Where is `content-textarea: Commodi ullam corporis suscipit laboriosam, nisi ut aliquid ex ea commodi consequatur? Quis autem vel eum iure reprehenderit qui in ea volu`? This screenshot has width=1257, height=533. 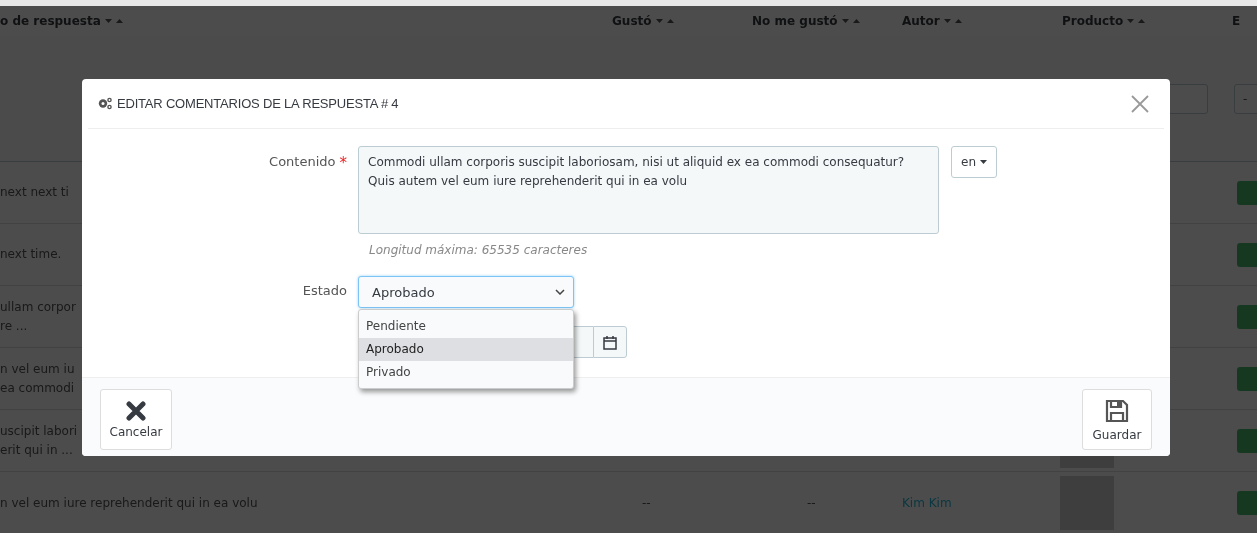
content-textarea: Commodi ullam corporis suscipit laboriosam, nisi ut aliquid ex ea commodi consequatur? Quis autem vel eum iure reprehenderit qui in ea volu is located at coordinates (648, 190).